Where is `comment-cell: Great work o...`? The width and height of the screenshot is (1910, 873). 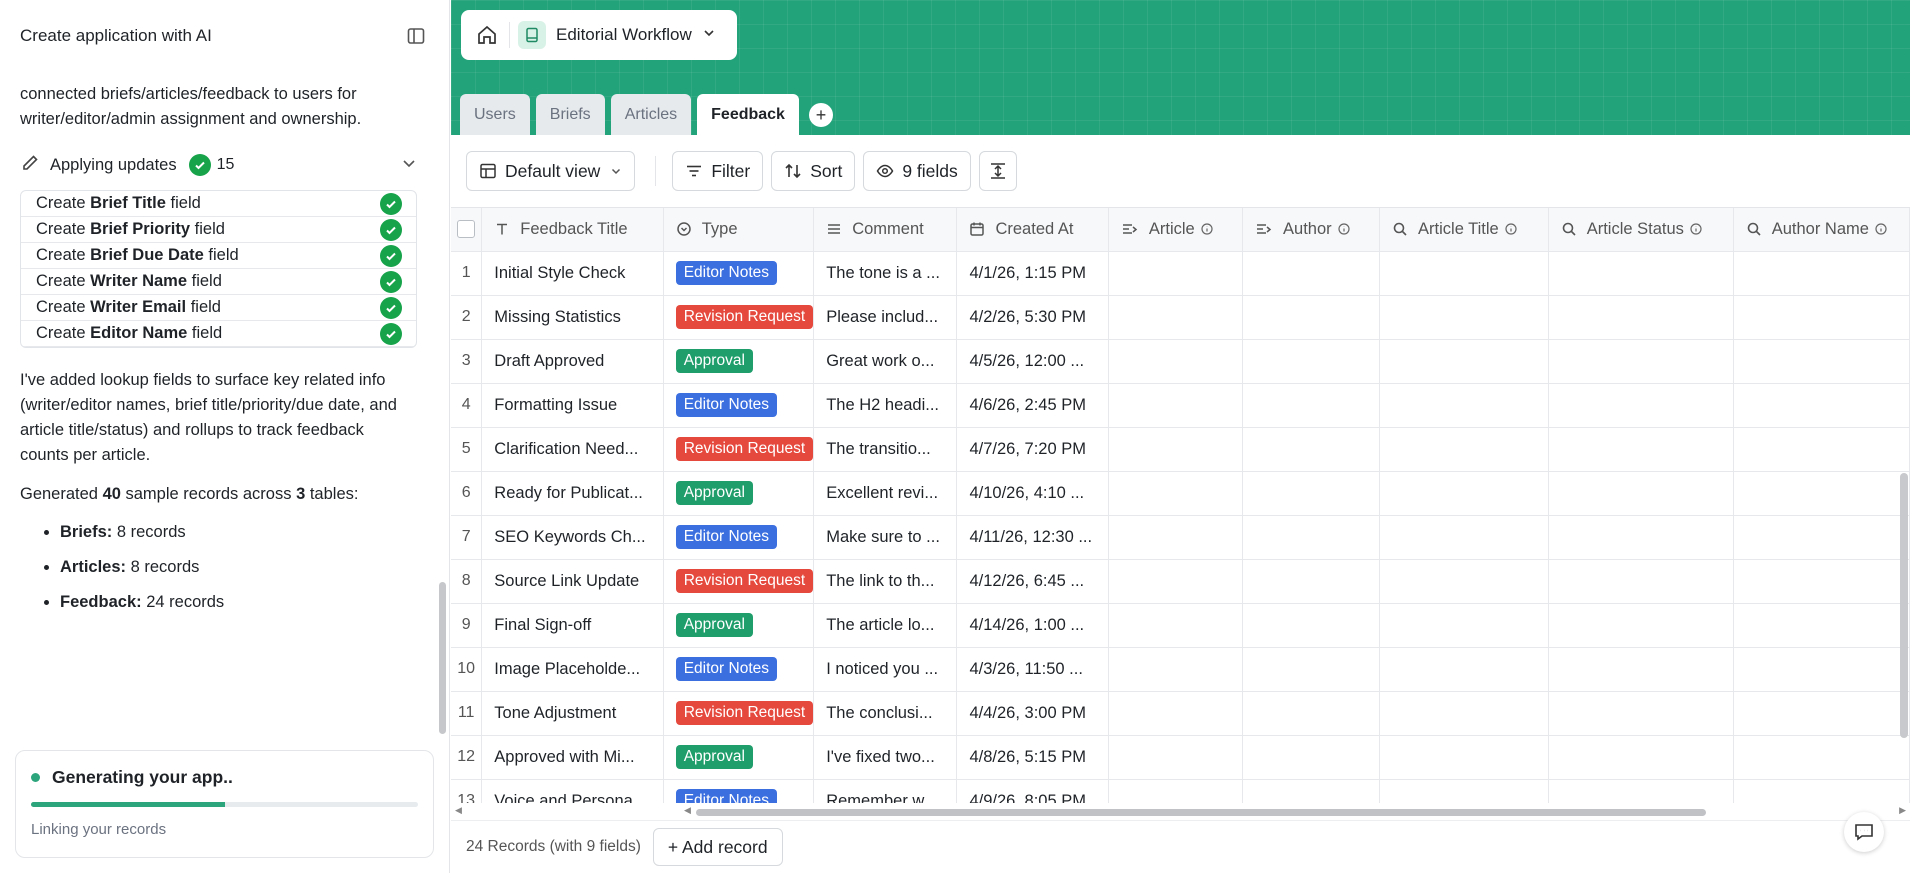 comment-cell: Great work o... is located at coordinates (885, 361).